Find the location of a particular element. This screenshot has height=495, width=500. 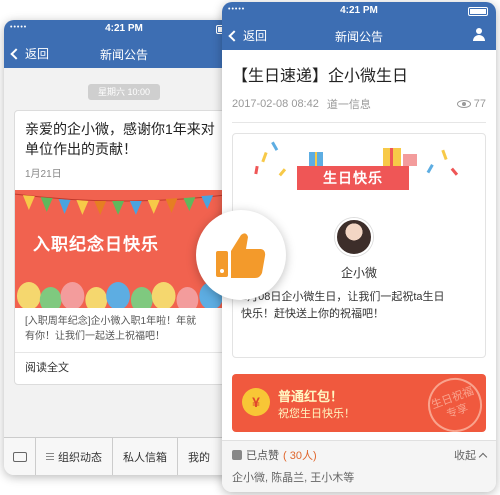

profile-icon is located at coordinates (479, 35).